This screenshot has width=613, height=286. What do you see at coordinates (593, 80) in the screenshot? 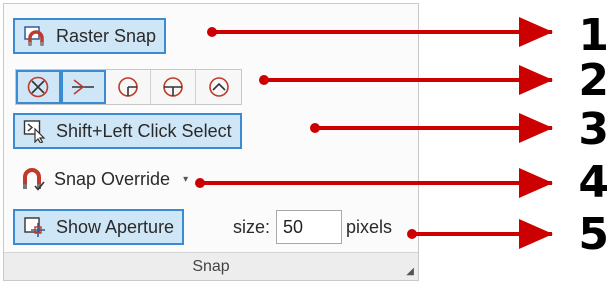
I see `callout-2: 2` at bounding box center [593, 80].